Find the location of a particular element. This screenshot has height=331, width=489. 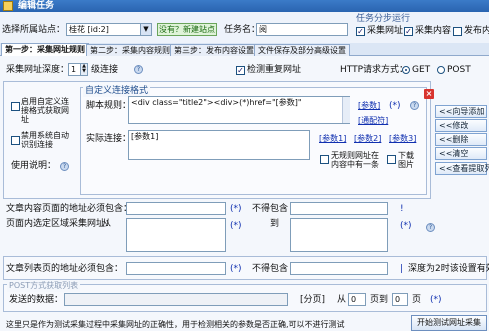

region-from-input is located at coordinates (176, 235).